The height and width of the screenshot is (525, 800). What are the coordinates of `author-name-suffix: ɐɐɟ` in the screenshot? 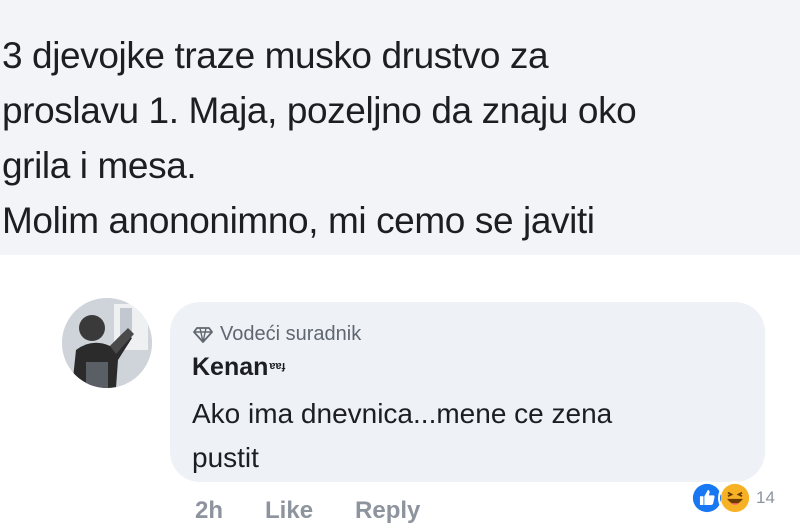 It's located at (277, 366).